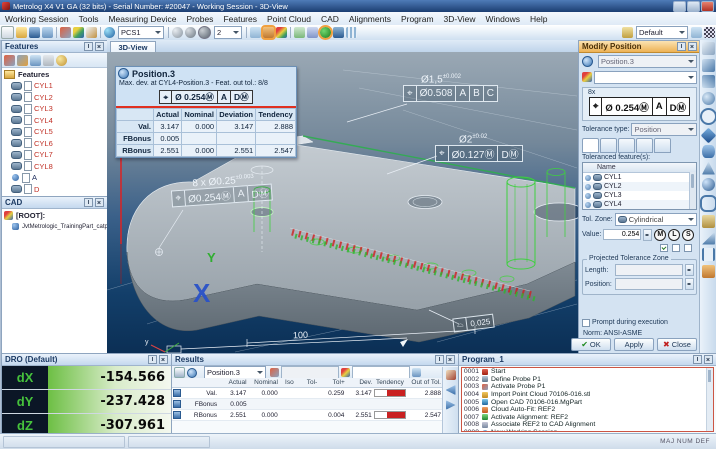 The image size is (716, 449). What do you see at coordinates (54, 98) in the screenshot?
I see `tree-item-cyl2: CYL2` at bounding box center [54, 98].